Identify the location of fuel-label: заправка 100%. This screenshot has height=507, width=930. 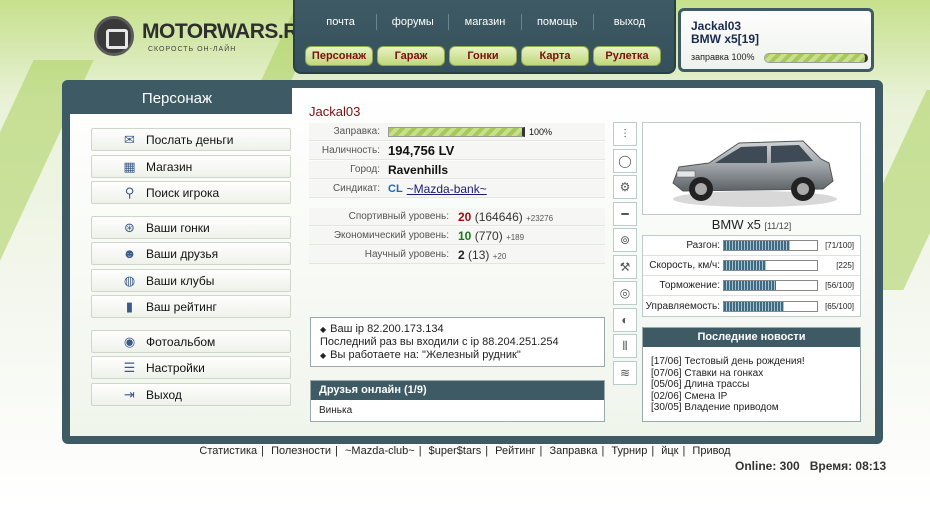
(723, 57).